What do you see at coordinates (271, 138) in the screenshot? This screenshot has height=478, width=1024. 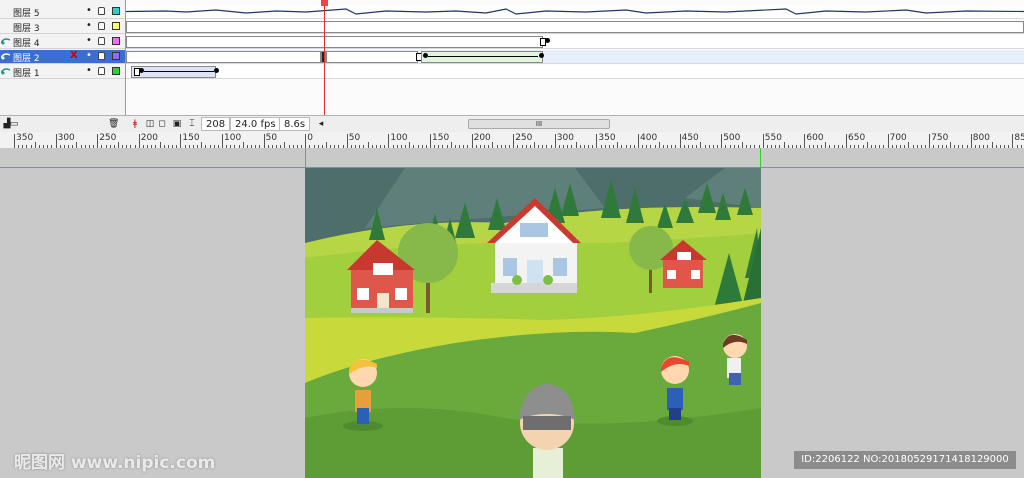 I see `ruler-label: 50` at bounding box center [271, 138].